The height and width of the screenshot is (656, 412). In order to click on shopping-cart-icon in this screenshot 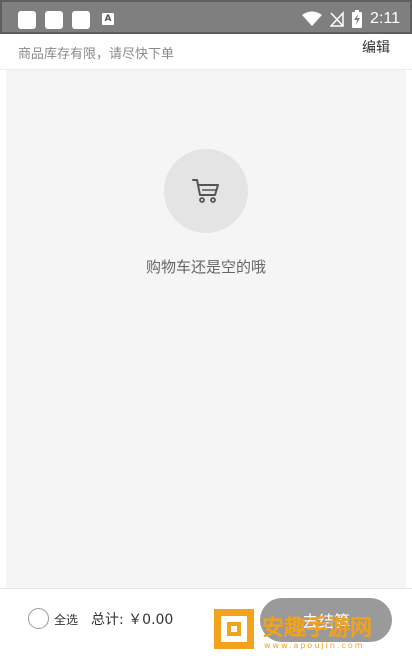, I will do `click(205, 191)`.